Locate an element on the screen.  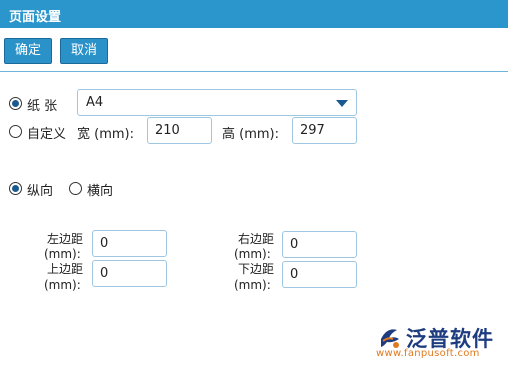
top-margin-label: 上边距 is located at coordinates (65, 269).